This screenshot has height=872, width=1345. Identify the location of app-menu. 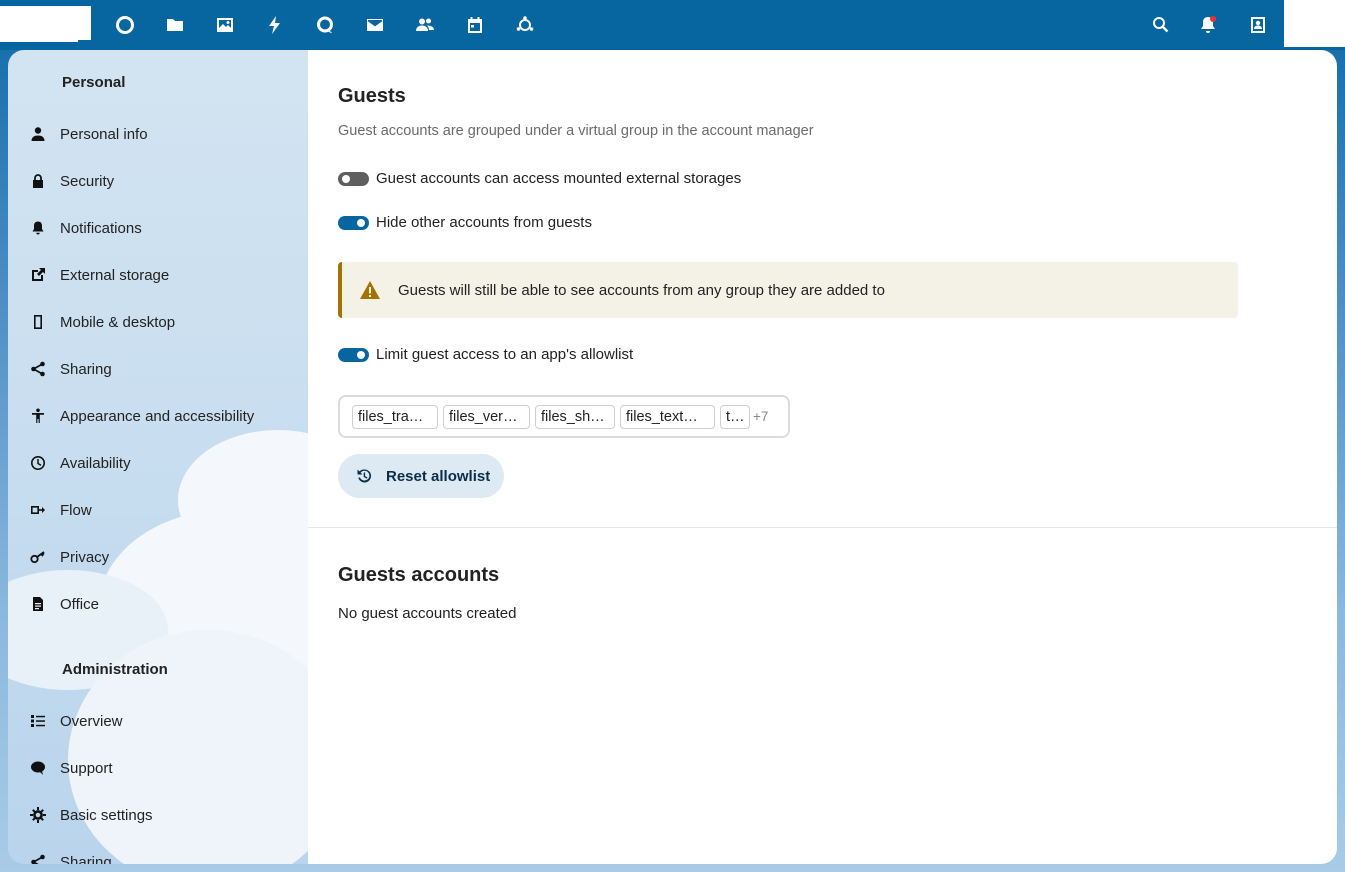
(325, 25).